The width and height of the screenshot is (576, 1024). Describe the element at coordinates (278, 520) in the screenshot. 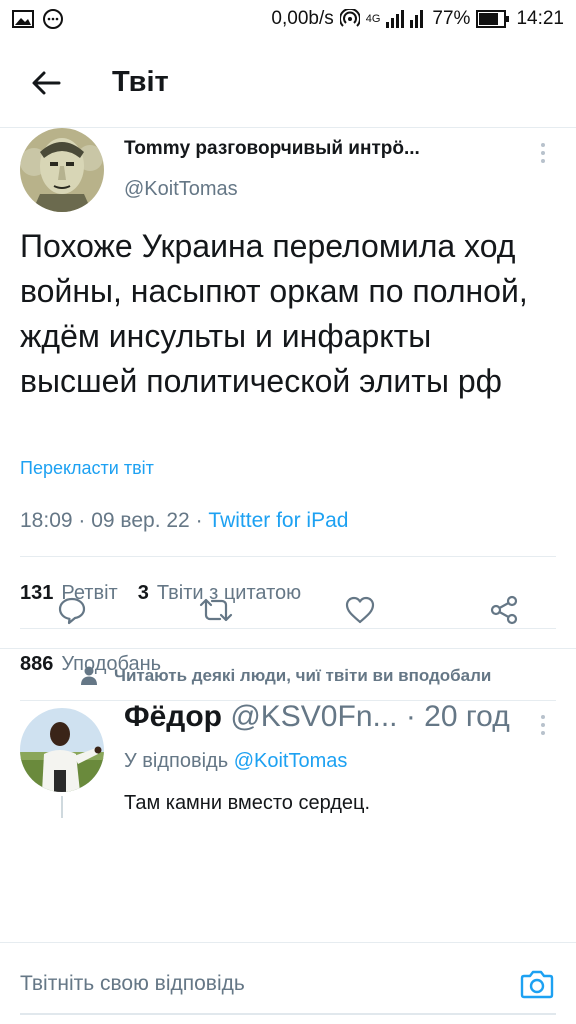

I see `tweet-source-link: Twitter for iPad` at that location.